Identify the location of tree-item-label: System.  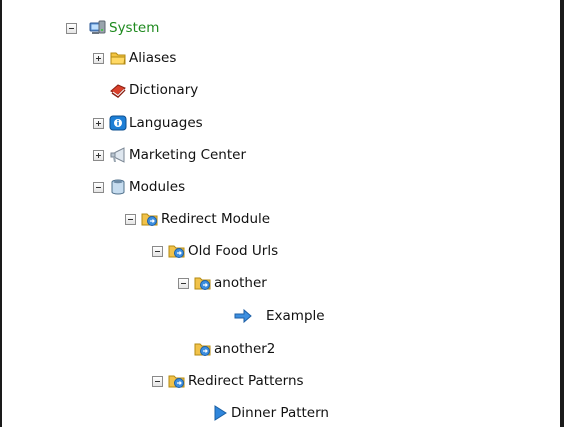
(134, 28).